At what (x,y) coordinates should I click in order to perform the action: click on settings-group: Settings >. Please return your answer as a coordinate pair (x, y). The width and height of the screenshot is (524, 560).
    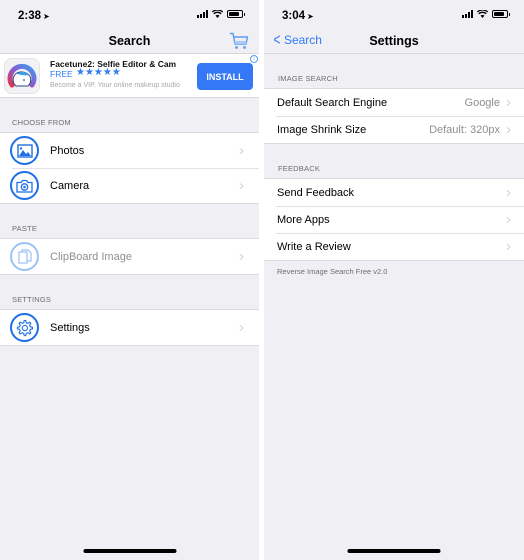
    Looking at the image, I should click on (129, 327).